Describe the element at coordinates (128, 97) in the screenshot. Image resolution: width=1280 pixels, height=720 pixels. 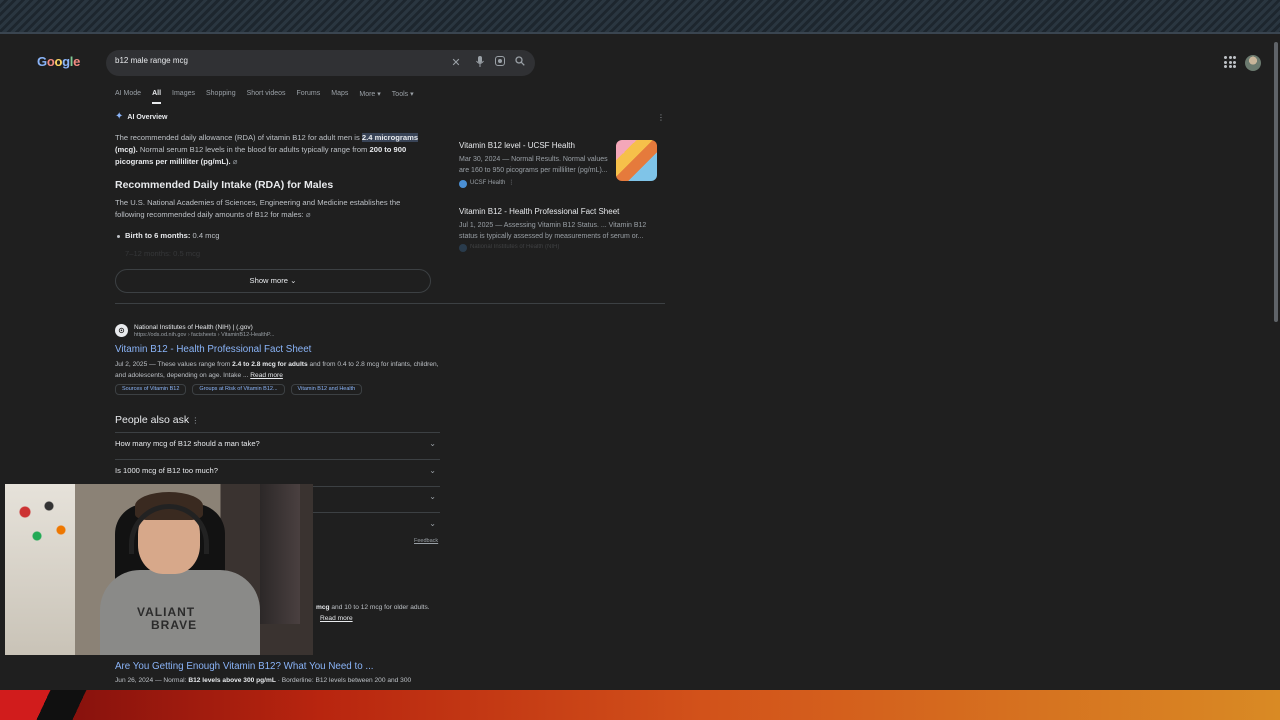
I see `tab-ai-mode: AI Mode` at that location.